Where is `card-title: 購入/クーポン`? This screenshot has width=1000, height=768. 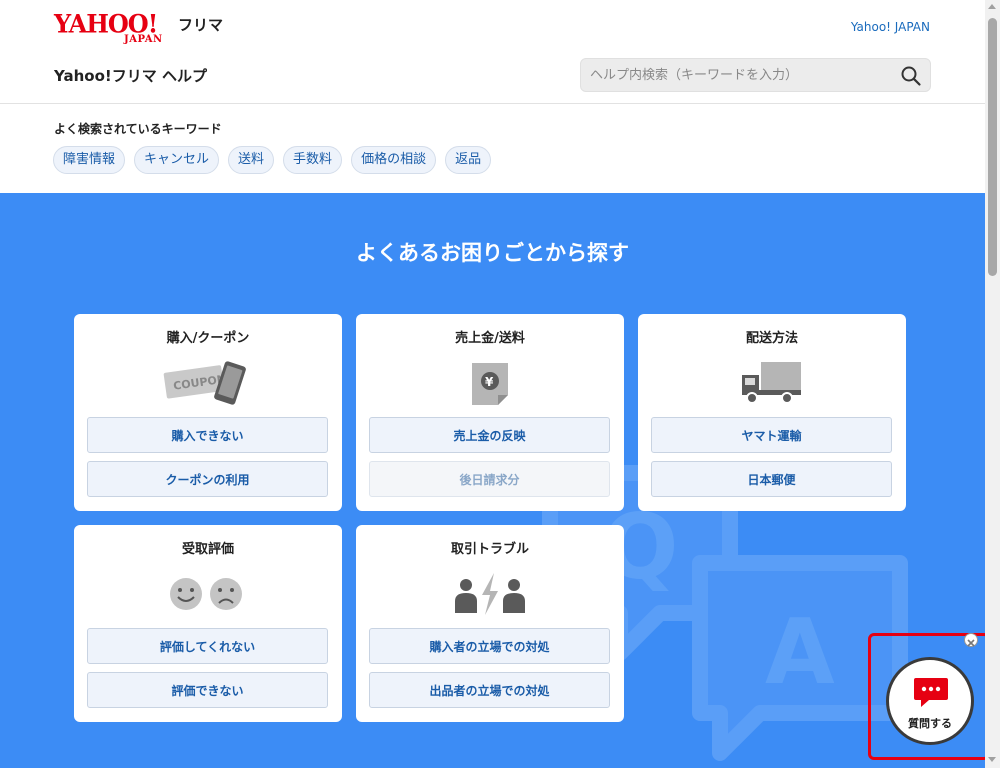 card-title: 購入/クーポン is located at coordinates (208, 338).